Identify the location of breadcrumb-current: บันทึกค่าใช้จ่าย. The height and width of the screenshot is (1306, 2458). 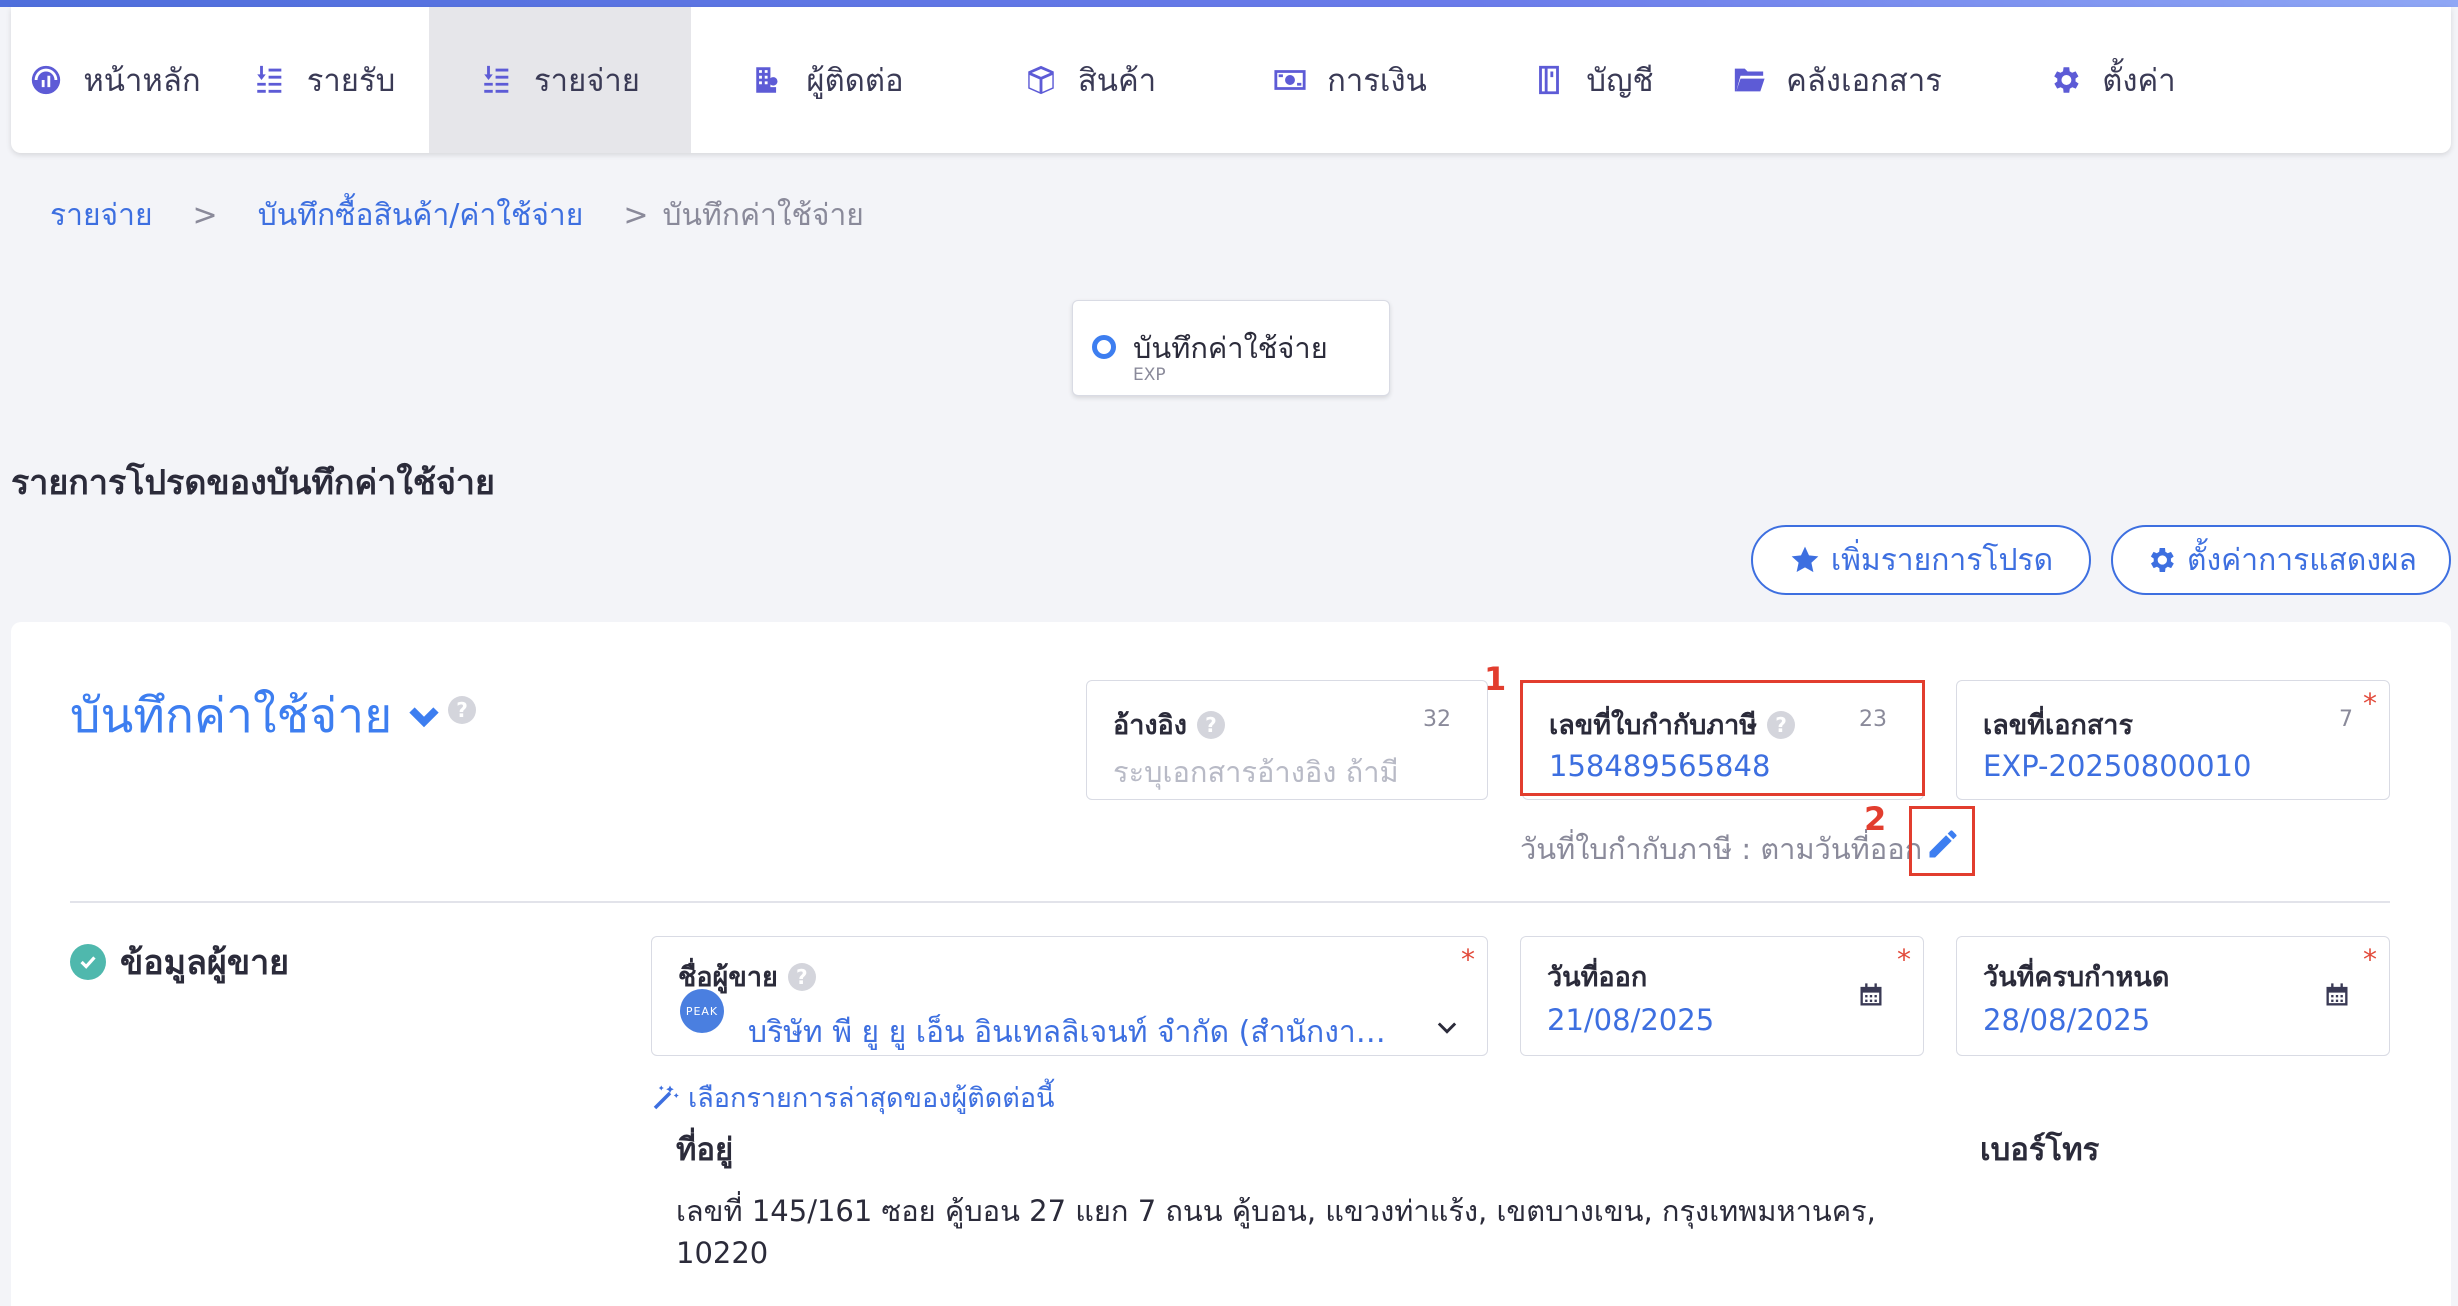
(763, 215).